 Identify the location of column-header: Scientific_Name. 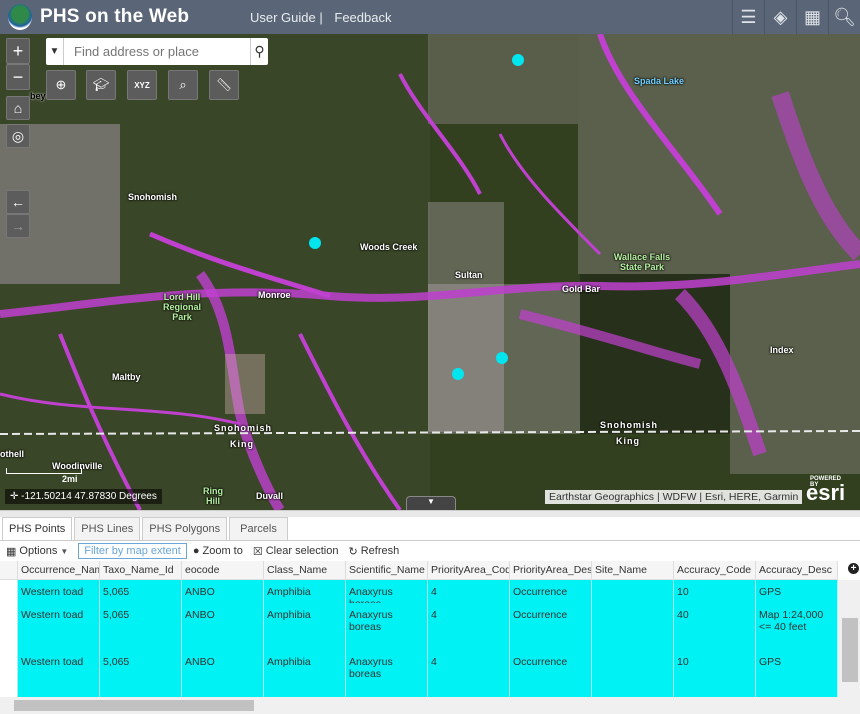
(387, 570).